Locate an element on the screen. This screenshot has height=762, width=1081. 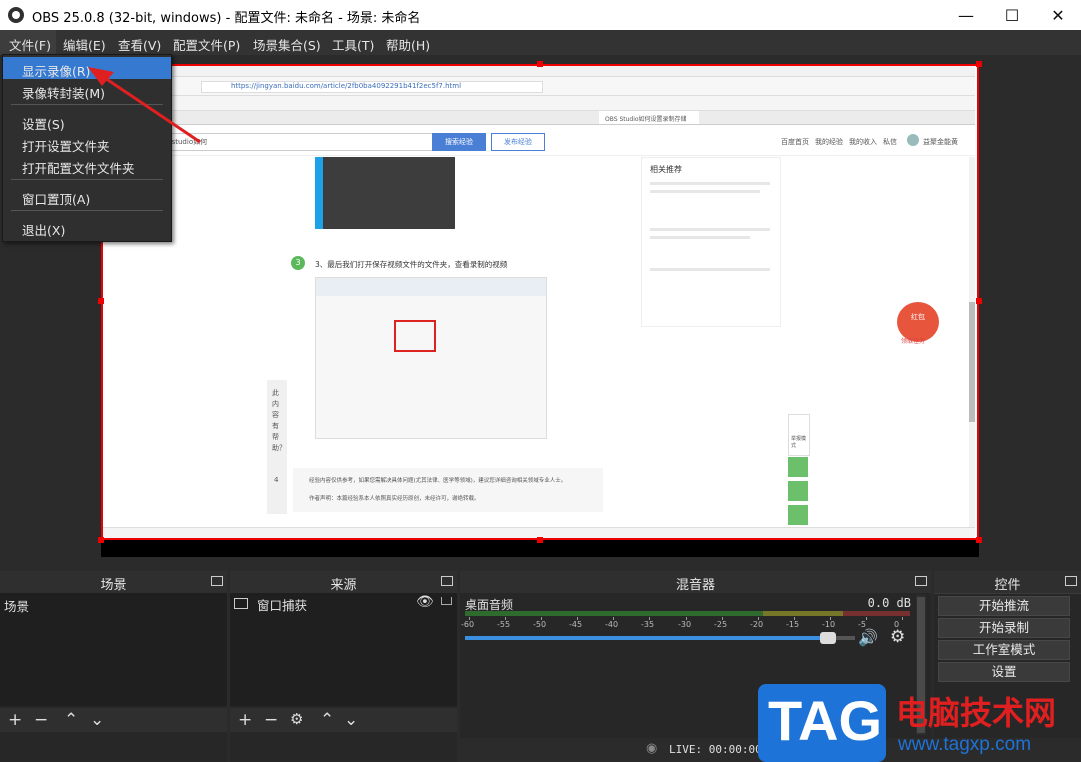
resize-handle-r is located at coordinates (979, 301).